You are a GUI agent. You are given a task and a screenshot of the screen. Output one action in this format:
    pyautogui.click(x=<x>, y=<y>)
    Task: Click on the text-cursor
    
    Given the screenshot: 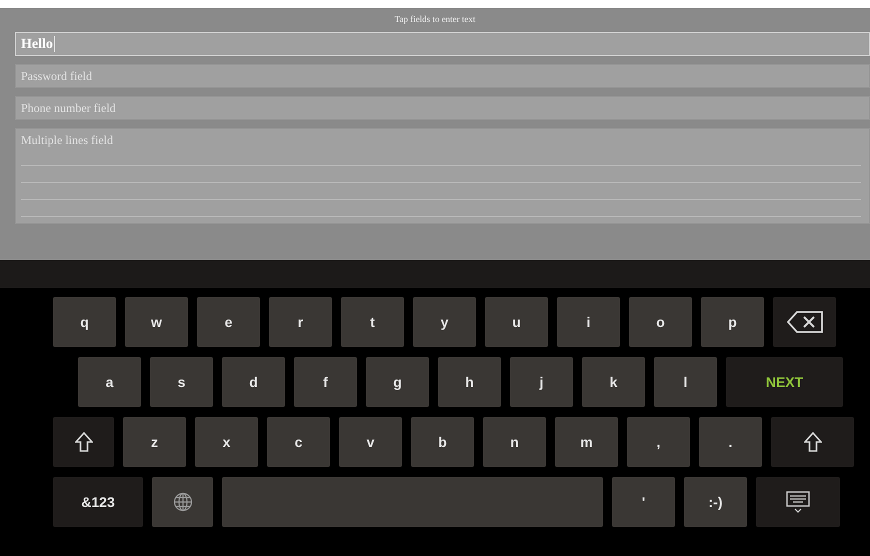 What is the action you would take?
    pyautogui.click(x=54, y=44)
    